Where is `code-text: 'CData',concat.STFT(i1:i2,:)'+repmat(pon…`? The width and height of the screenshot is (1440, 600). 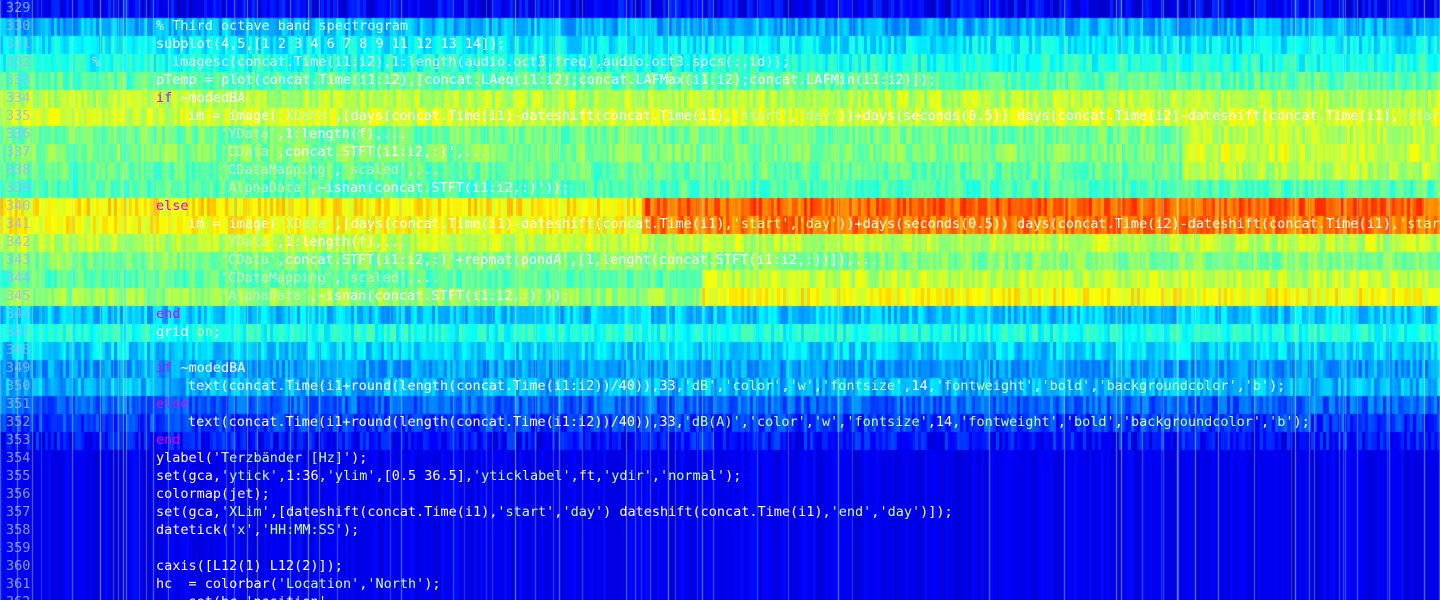 code-text: 'CData',concat.STFT(i1:i2,:)'+repmat(pon… is located at coordinates (517, 260).